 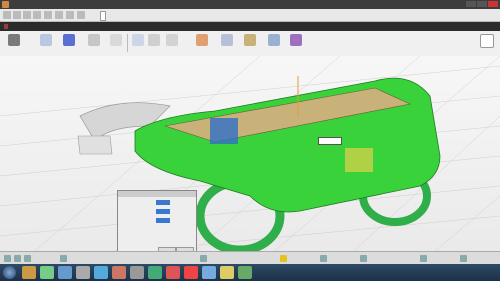 What do you see at coordinates (17, 15) in the screenshot?
I see `menu-icon-edit` at bounding box center [17, 15].